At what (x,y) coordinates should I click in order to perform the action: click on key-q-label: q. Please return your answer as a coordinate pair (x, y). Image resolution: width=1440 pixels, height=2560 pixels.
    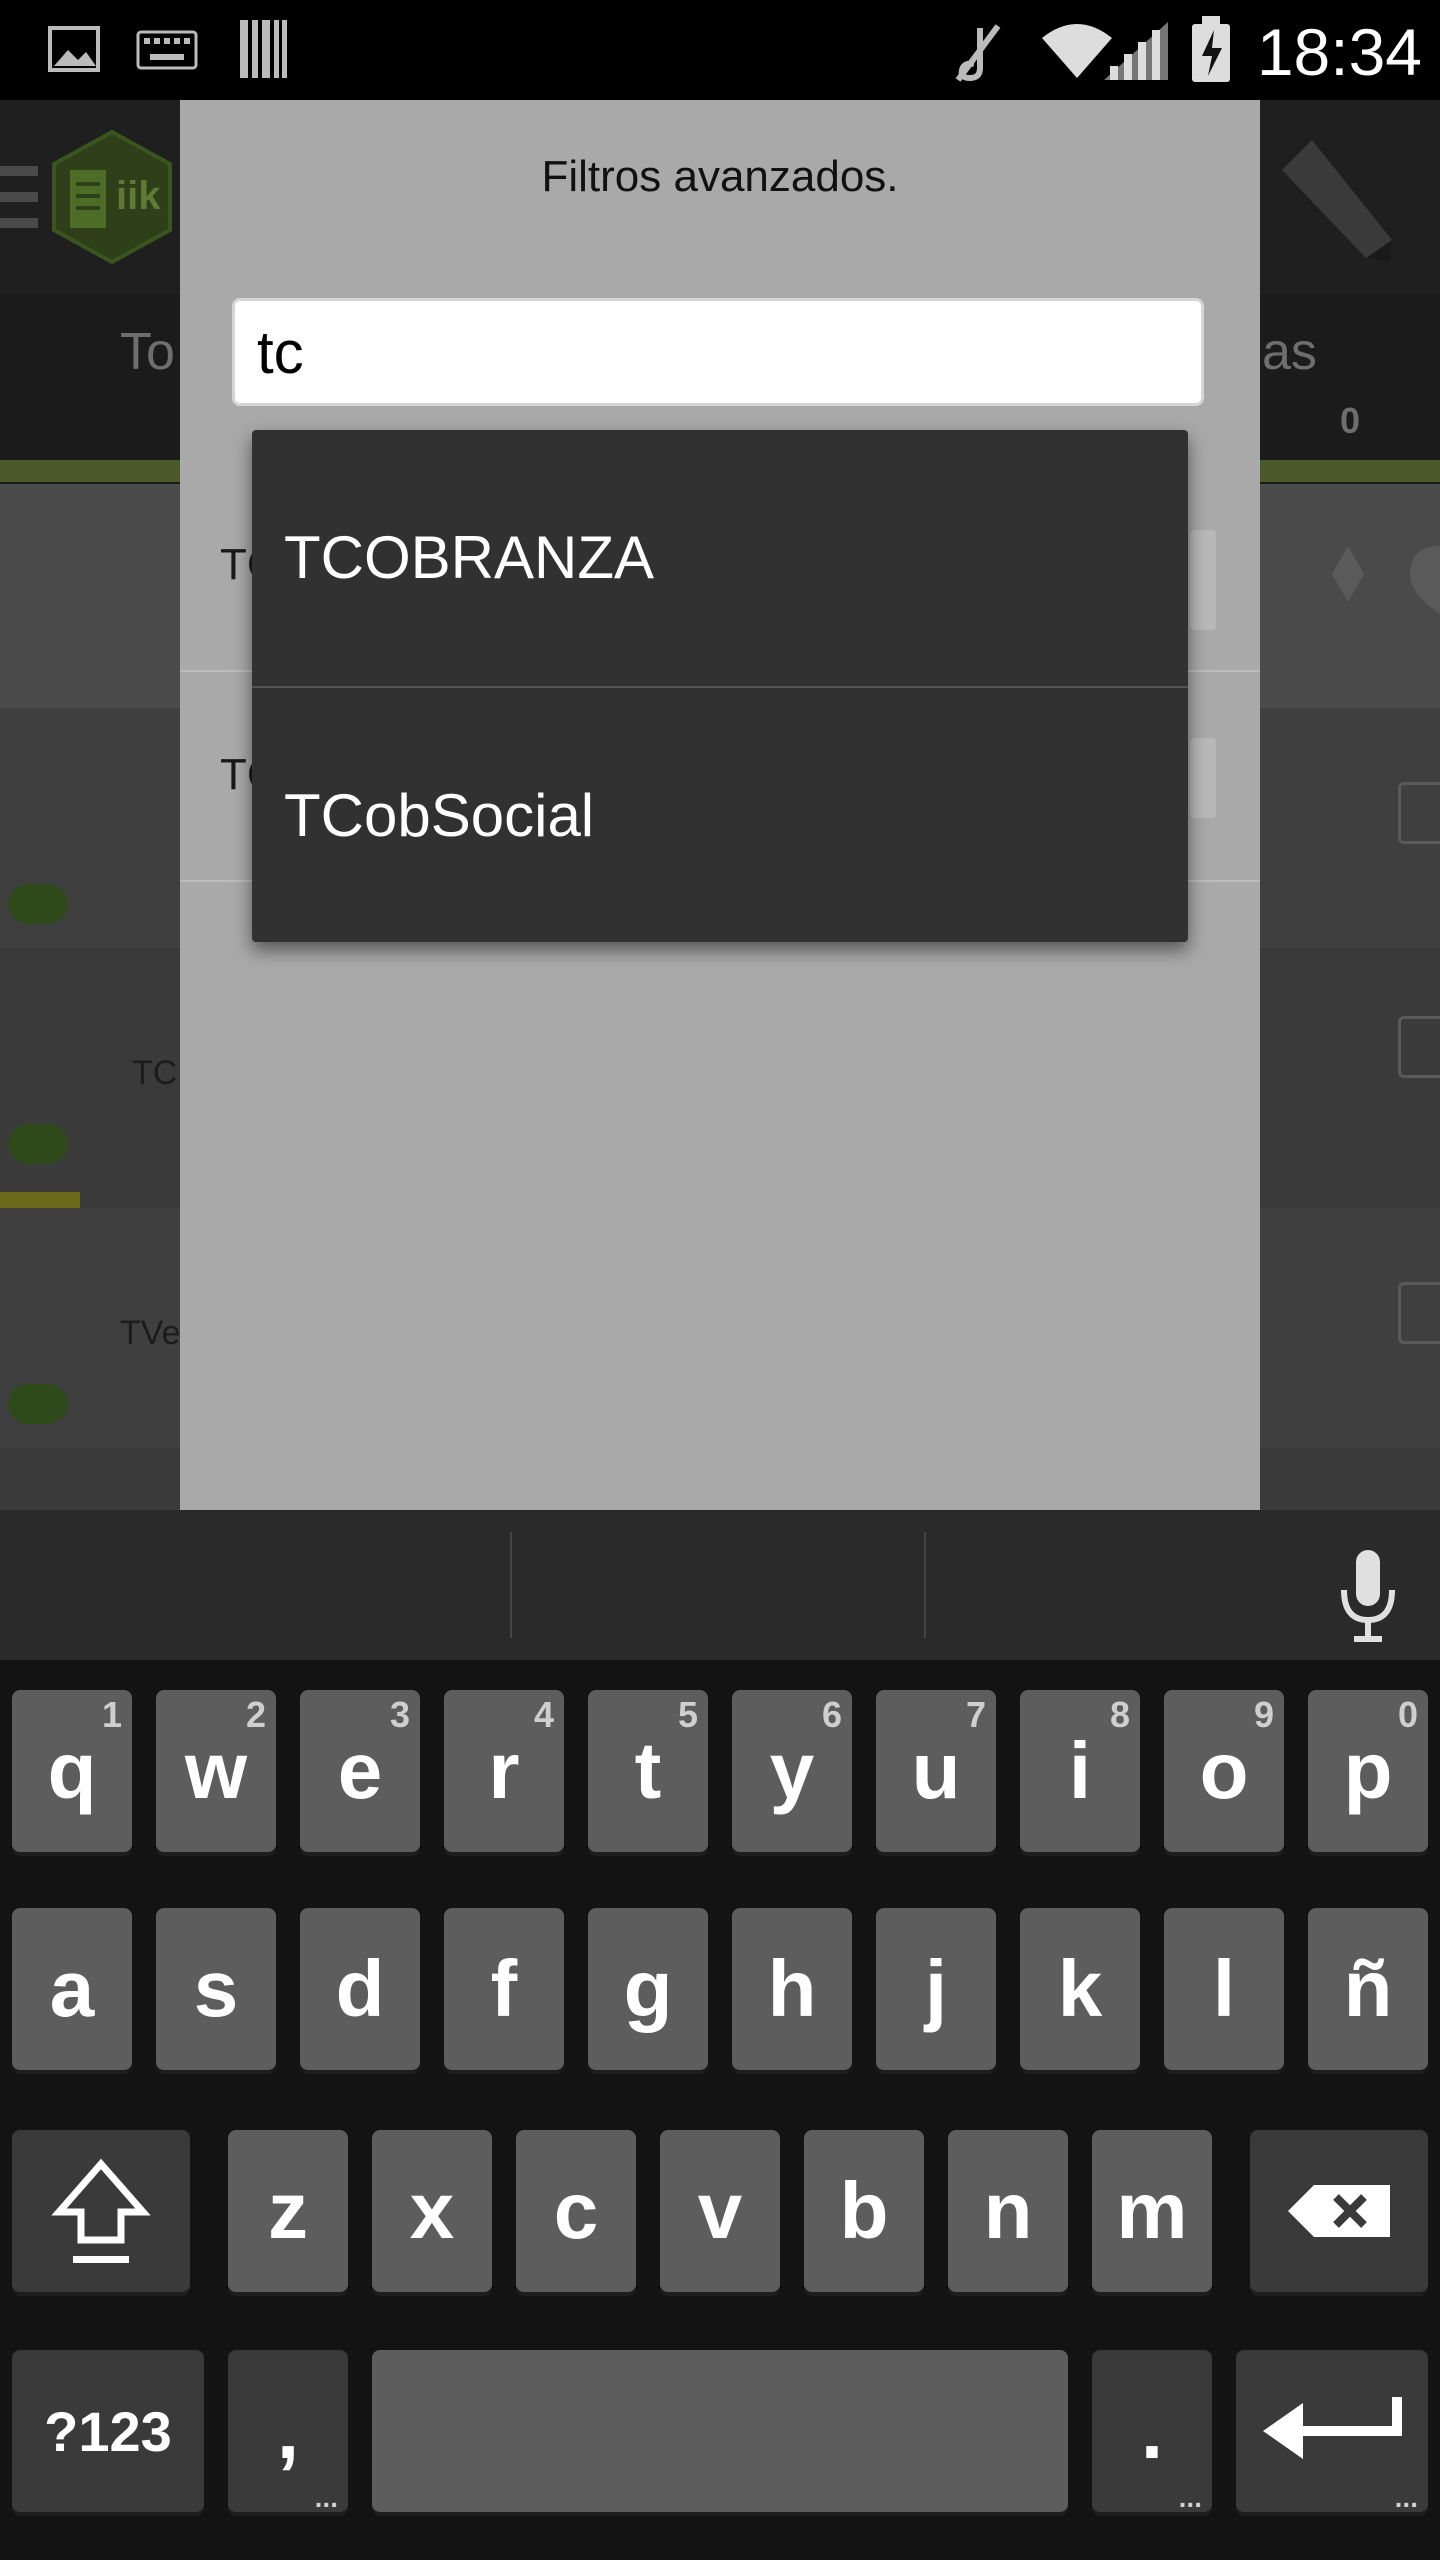
    Looking at the image, I should click on (72, 1770).